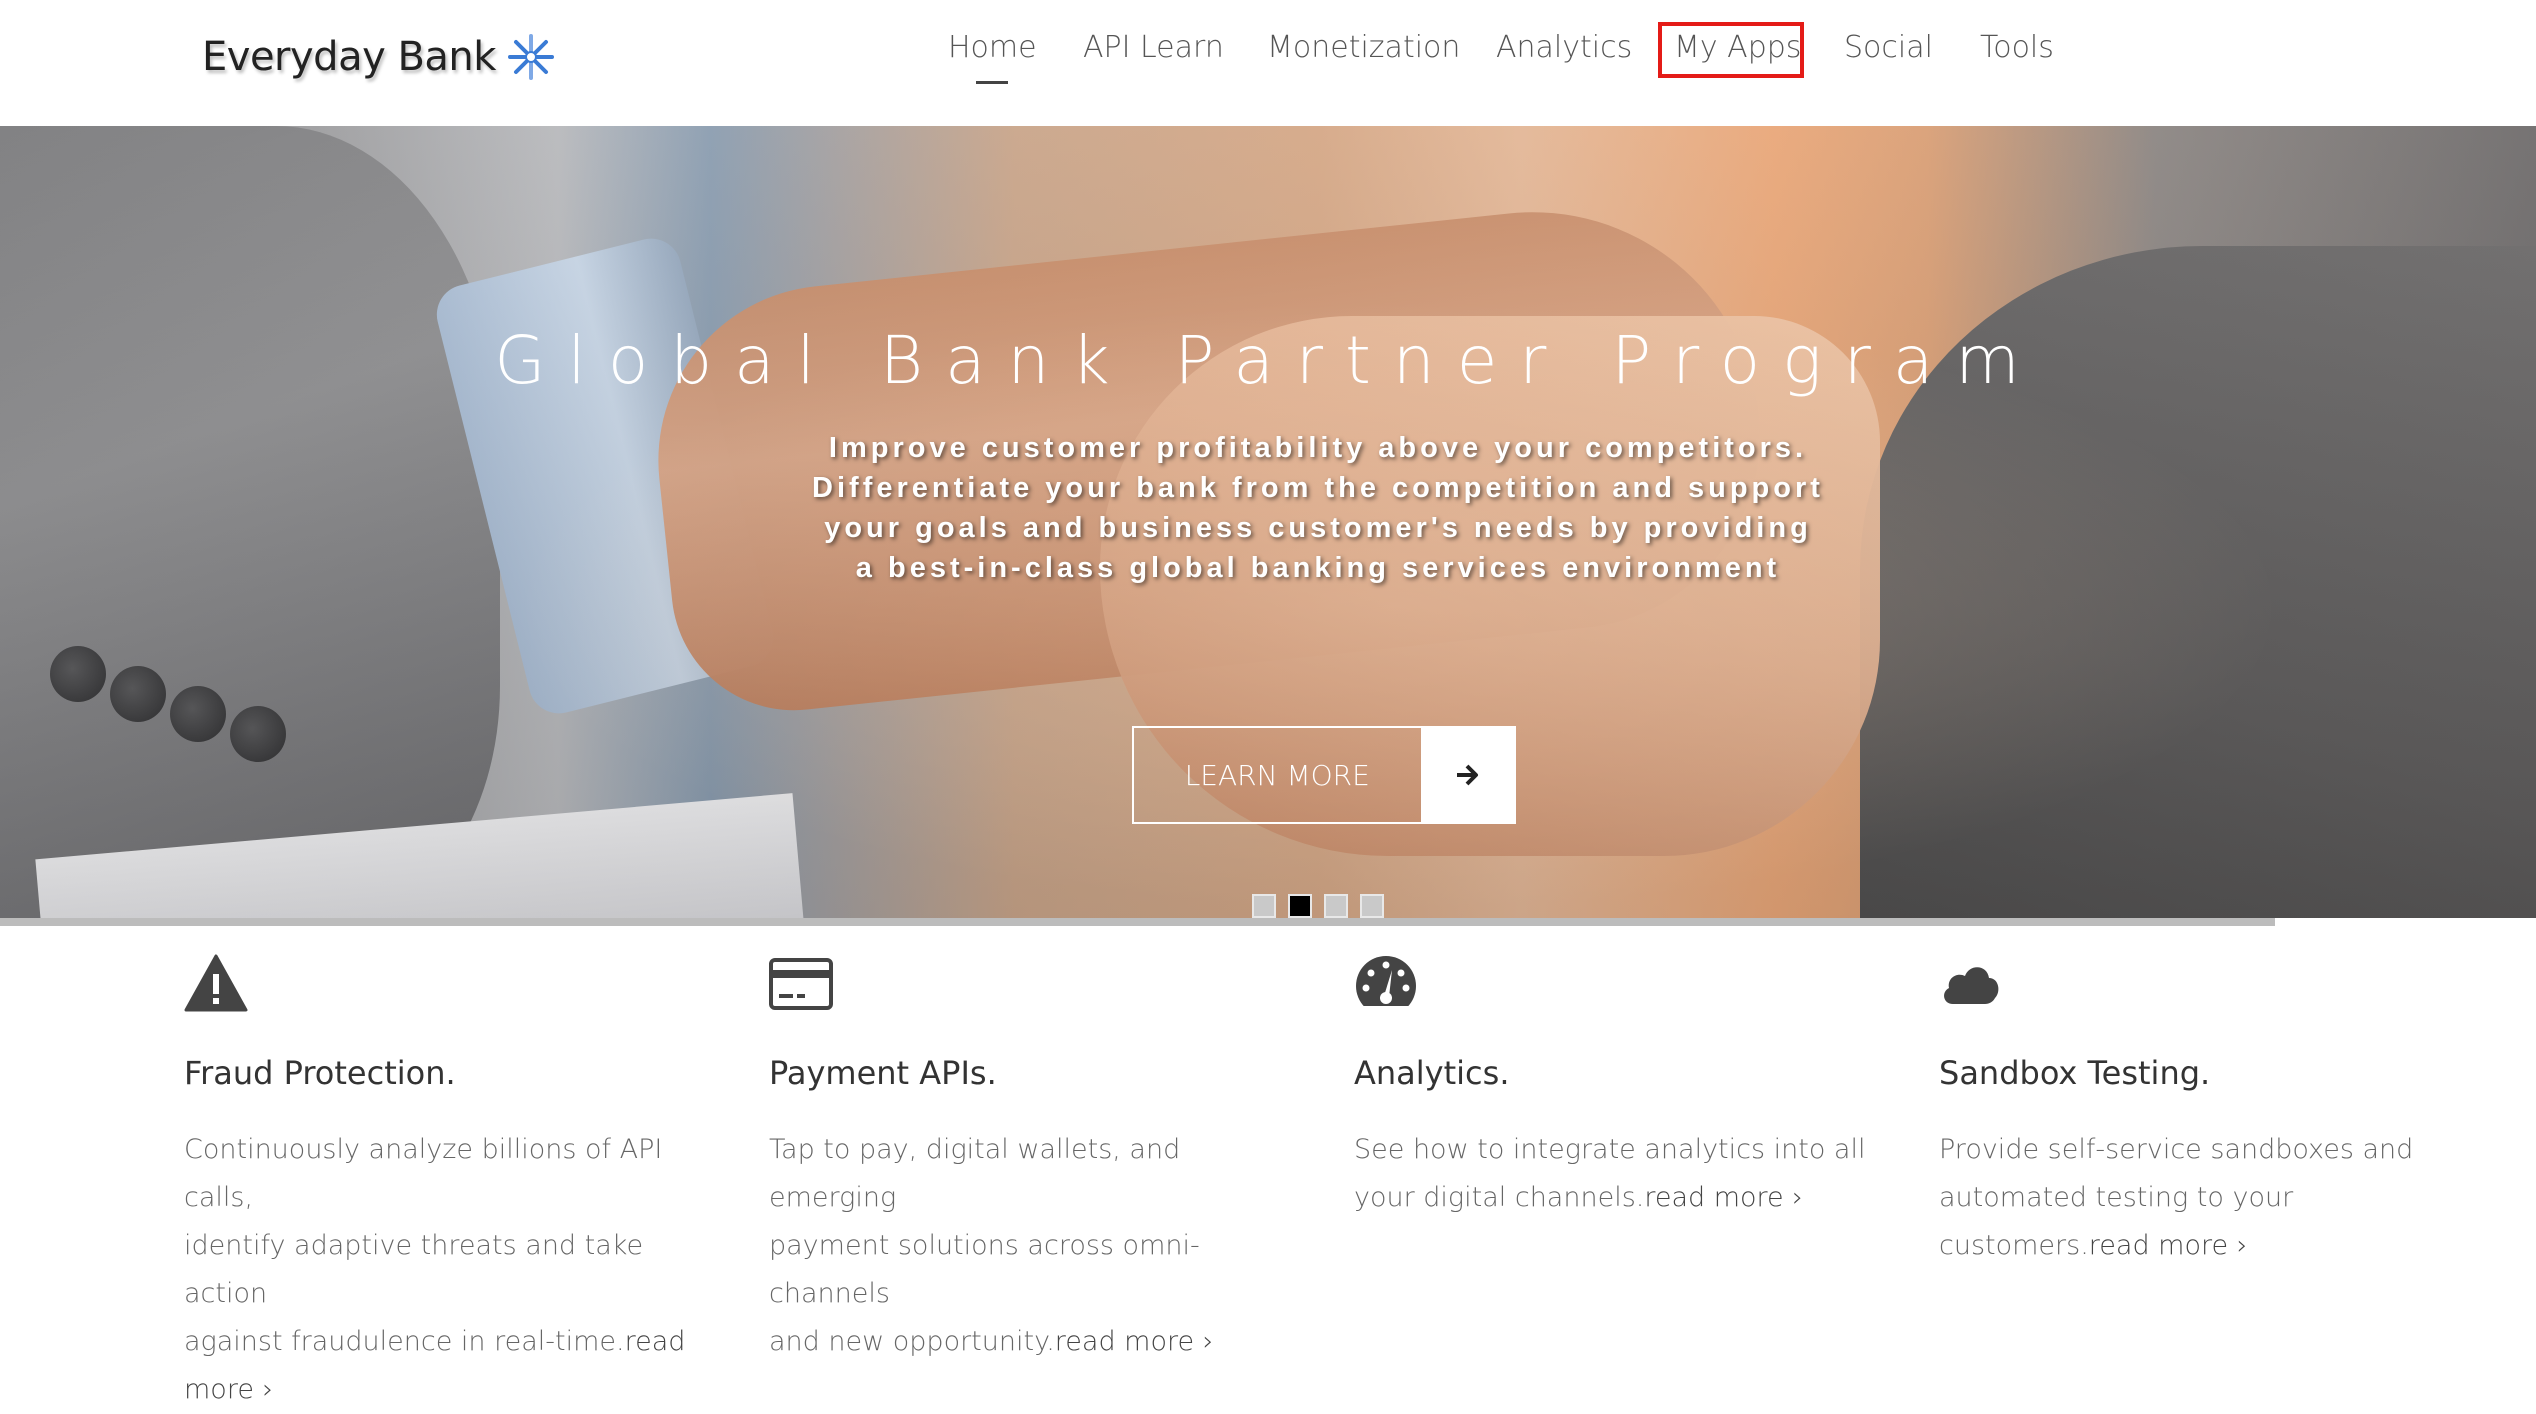 Image resolution: width=2536 pixels, height=1414 pixels. I want to click on feature-title: Analytics., so click(1432, 1073).